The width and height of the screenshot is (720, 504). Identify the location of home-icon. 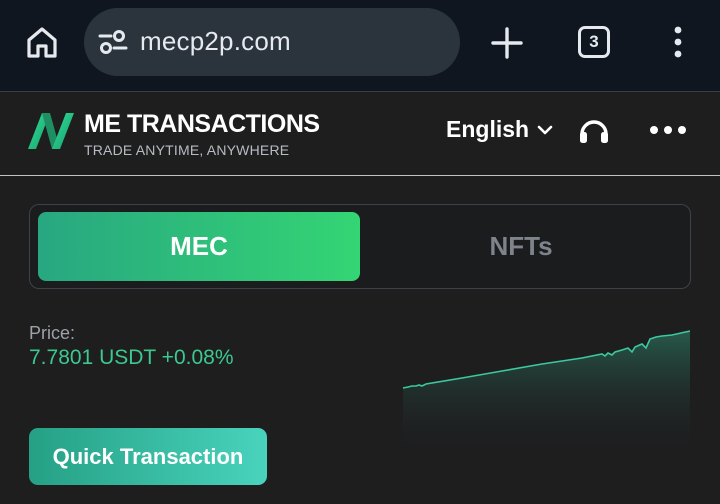
(42, 42).